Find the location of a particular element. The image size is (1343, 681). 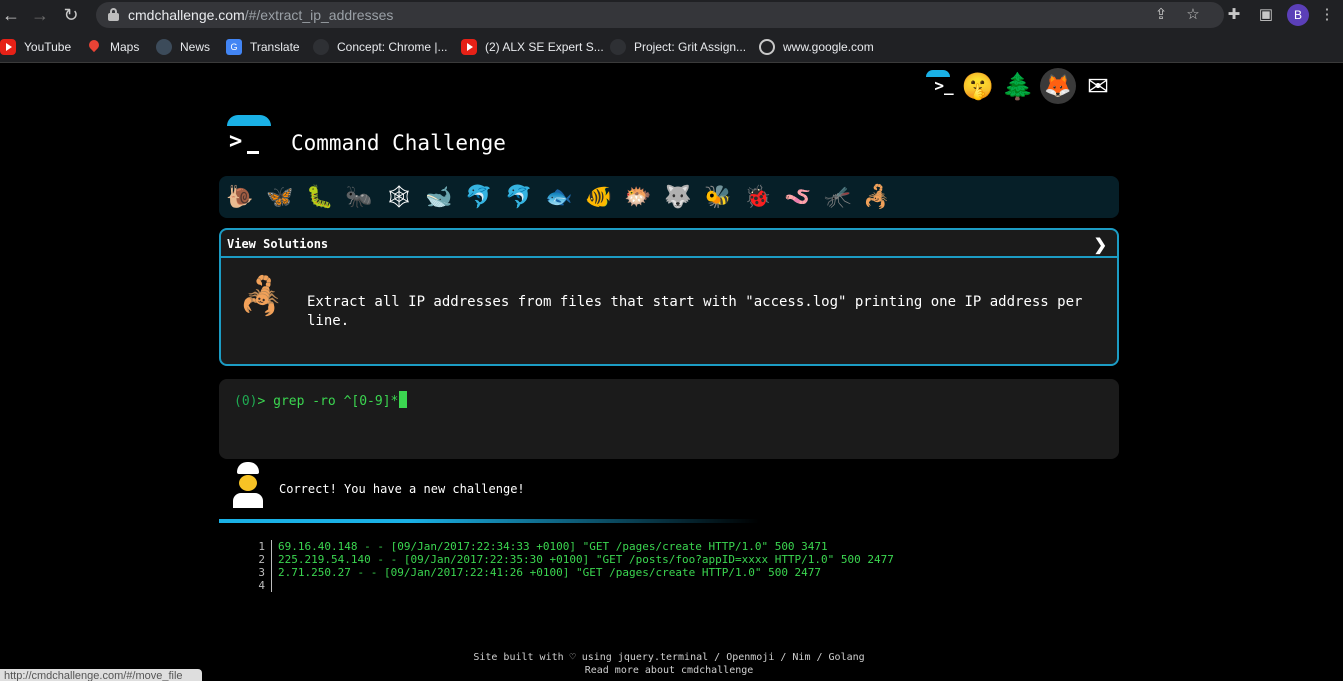

line-number: 1 is located at coordinates (261, 546).